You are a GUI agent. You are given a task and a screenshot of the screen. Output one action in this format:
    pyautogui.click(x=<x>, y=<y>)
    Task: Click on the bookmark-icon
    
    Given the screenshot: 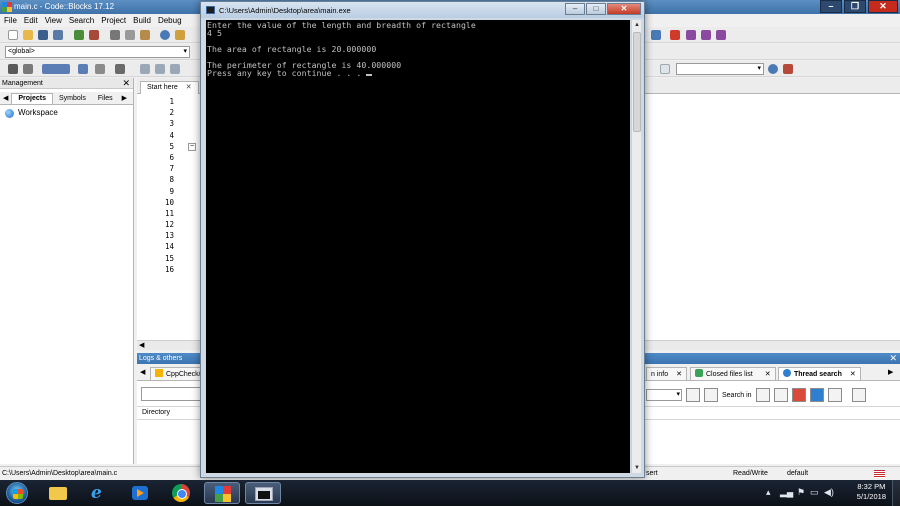 What is the action you would take?
    pyautogui.click(x=675, y=35)
    